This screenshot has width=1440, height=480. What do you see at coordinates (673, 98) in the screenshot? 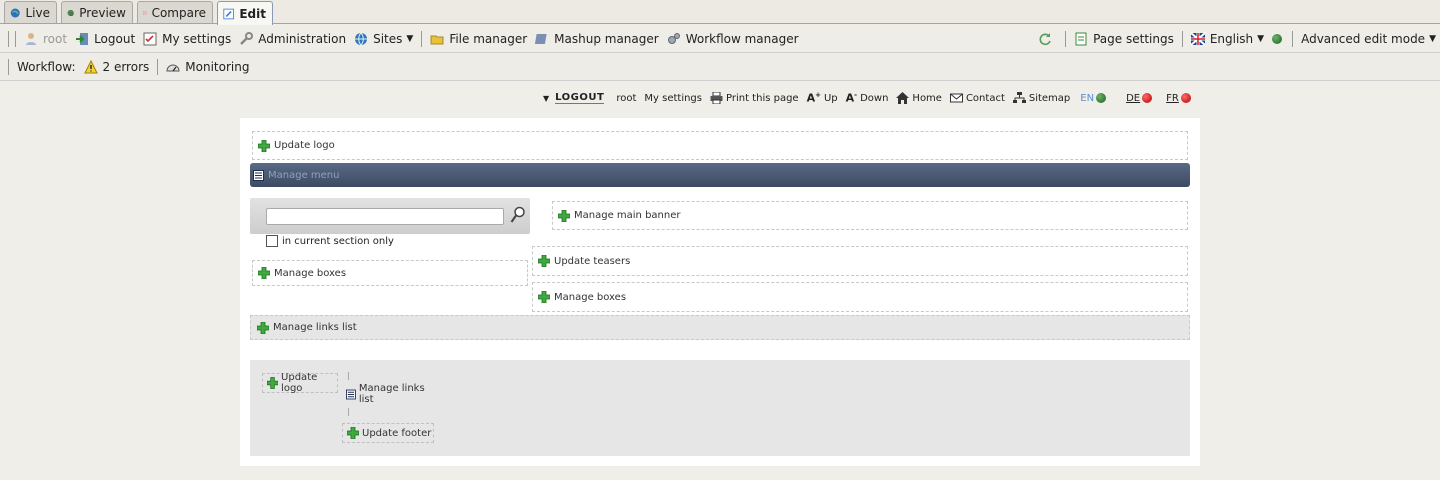
I see `site-my-settings-link: My settings` at bounding box center [673, 98].